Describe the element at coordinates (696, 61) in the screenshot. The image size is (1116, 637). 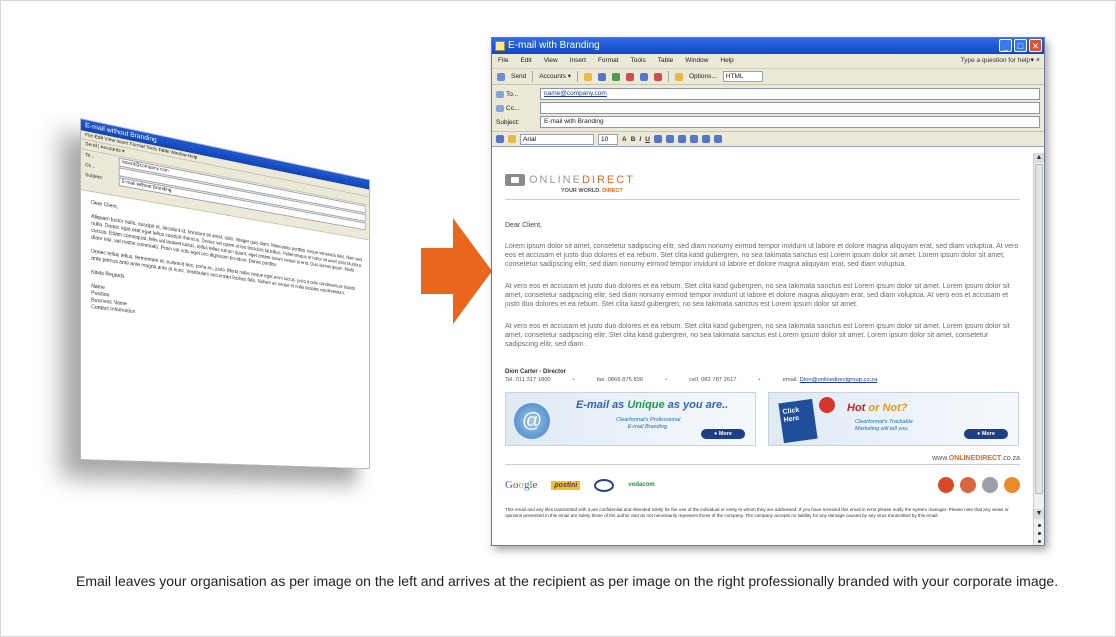
I see `menu-window: Window` at that location.